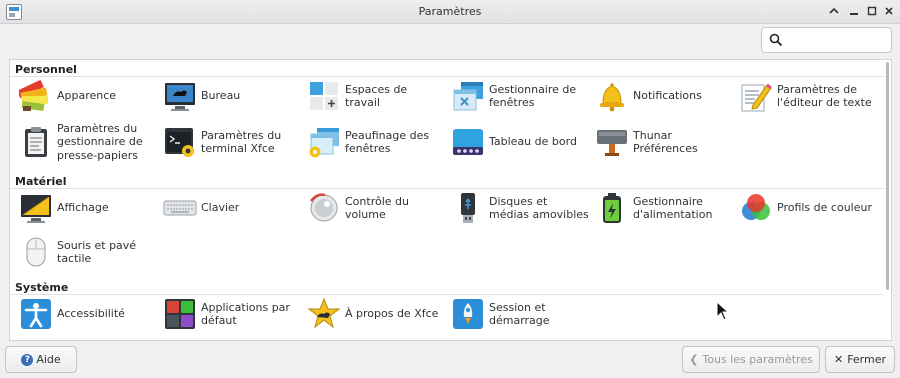 Image resolution: width=900 pixels, height=378 pixels. I want to click on item-espaces-de-travail: Espaces de travail, so click(371, 96).